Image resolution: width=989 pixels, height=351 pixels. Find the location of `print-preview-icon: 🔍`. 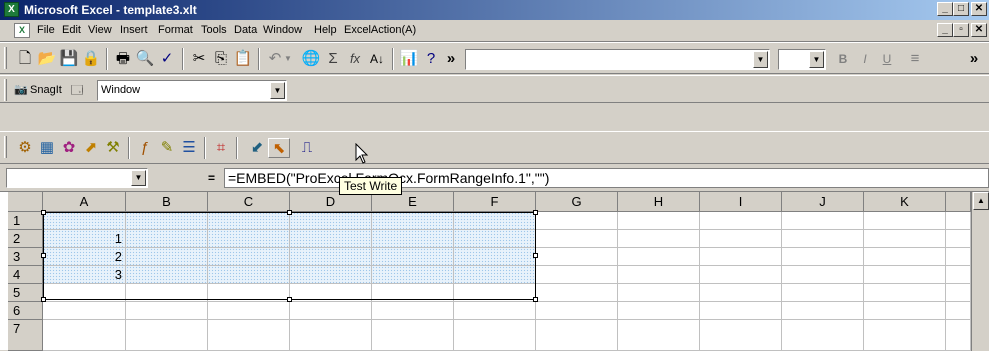

print-preview-icon: 🔍 is located at coordinates (145, 59).